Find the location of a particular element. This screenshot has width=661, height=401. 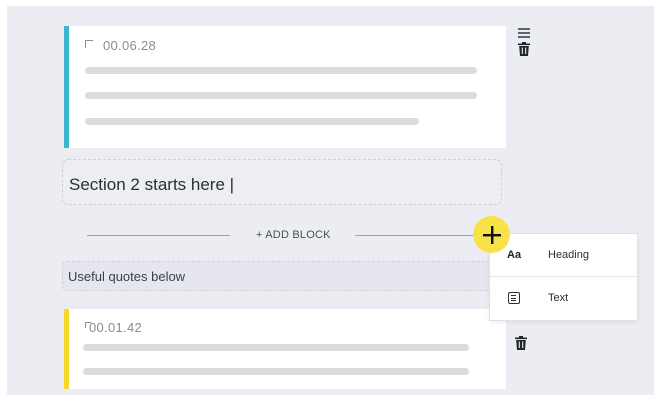

block-timestamp: 00.01.42 is located at coordinates (115, 327).